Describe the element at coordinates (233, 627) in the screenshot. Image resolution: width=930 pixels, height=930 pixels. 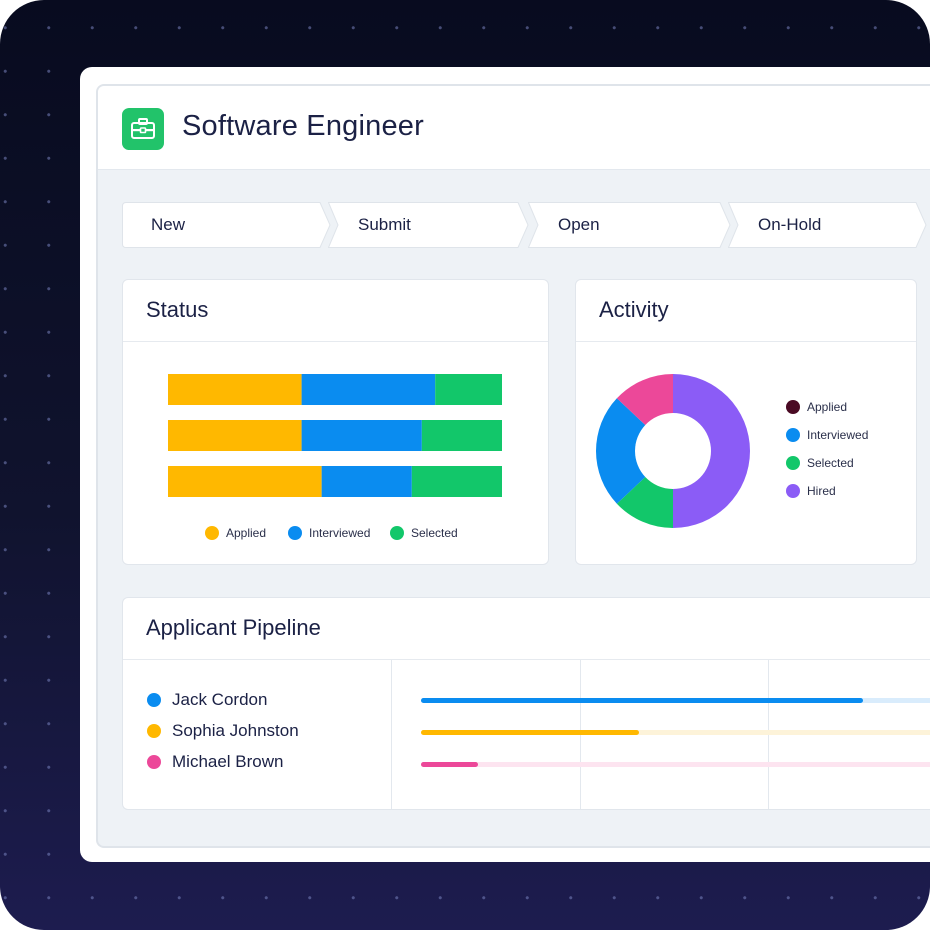
I see `pipeline-title: Applicant Pipeline` at that location.